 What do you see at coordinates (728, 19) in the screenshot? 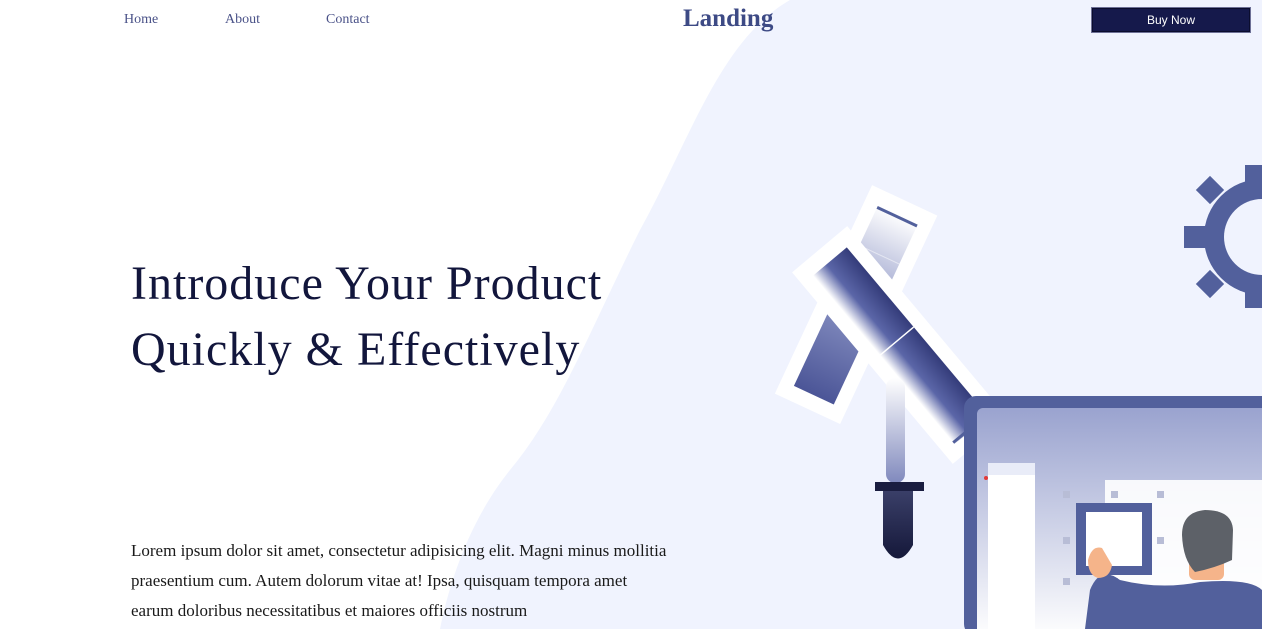
I see `brand-logo: Landing` at bounding box center [728, 19].